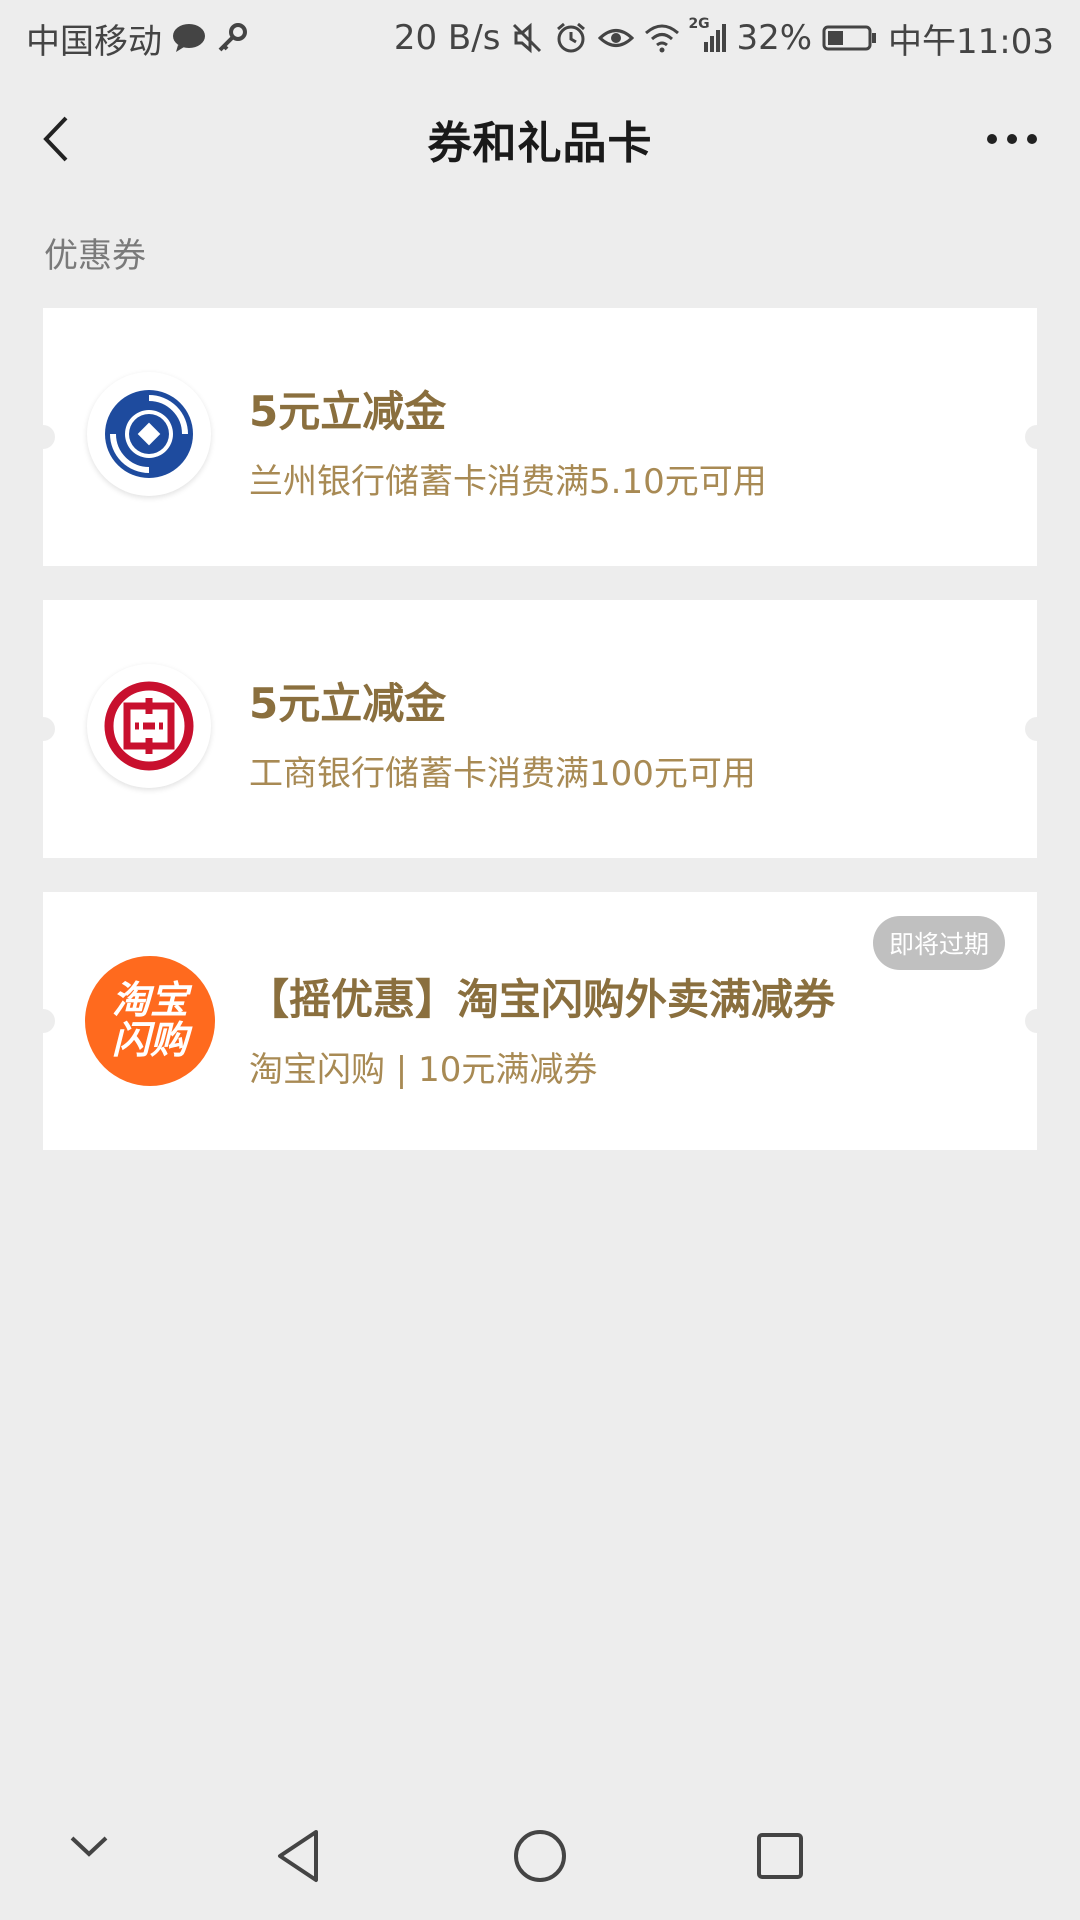 Image resolution: width=1080 pixels, height=1920 pixels. Describe the element at coordinates (540, 437) in the screenshot. I see `coupon-card-lanzhou: 5元立减金 兰州银行储蓄卡消费满5.10元可用` at that location.